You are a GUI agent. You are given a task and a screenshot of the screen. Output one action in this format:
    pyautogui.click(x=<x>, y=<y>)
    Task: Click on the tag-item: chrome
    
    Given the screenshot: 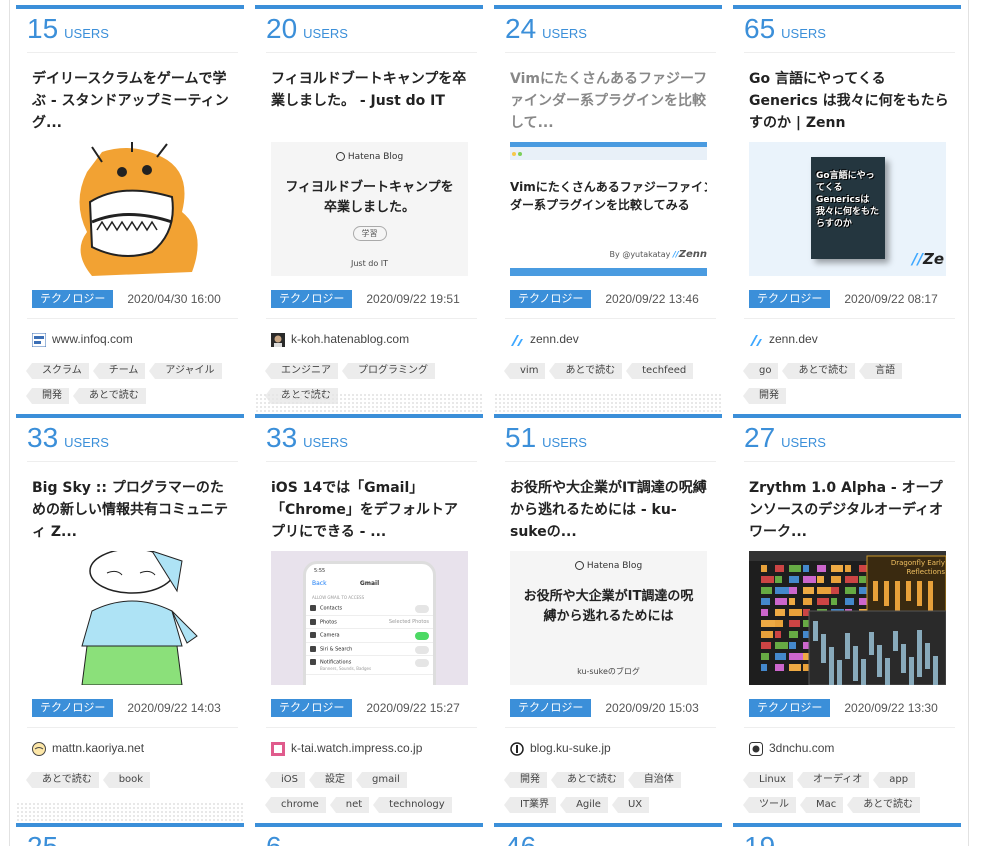 What is the action you would take?
    pyautogui.click(x=295, y=805)
    